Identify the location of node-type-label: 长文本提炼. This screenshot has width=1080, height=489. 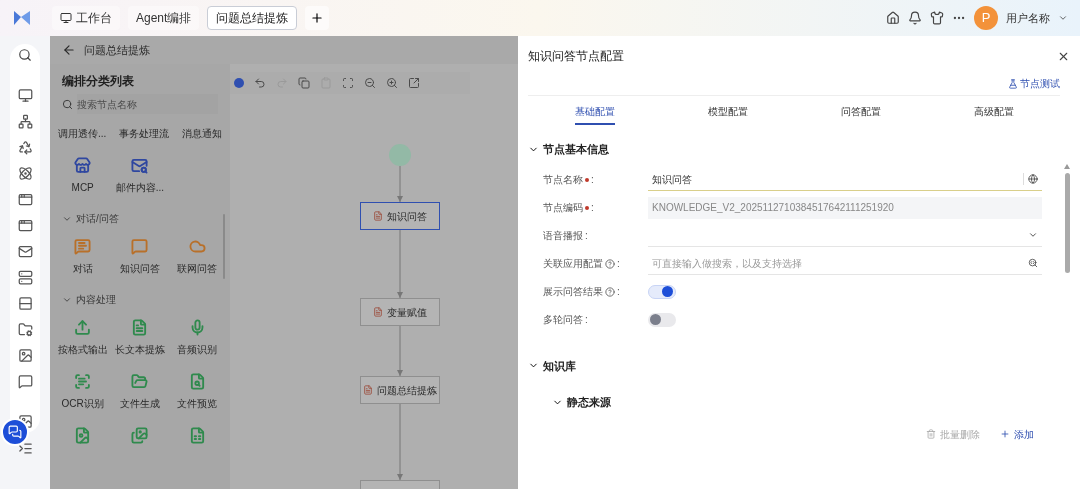
(140, 349).